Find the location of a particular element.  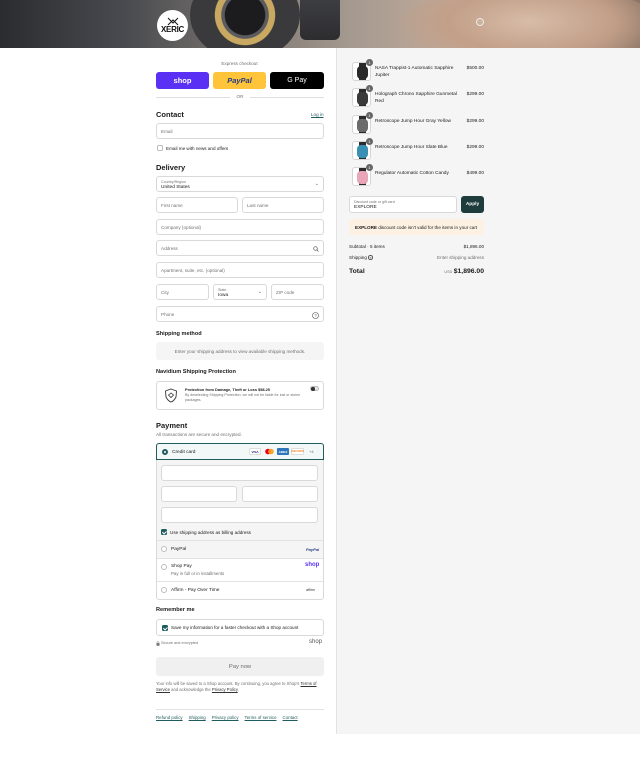

security-code-field is located at coordinates (280, 494).